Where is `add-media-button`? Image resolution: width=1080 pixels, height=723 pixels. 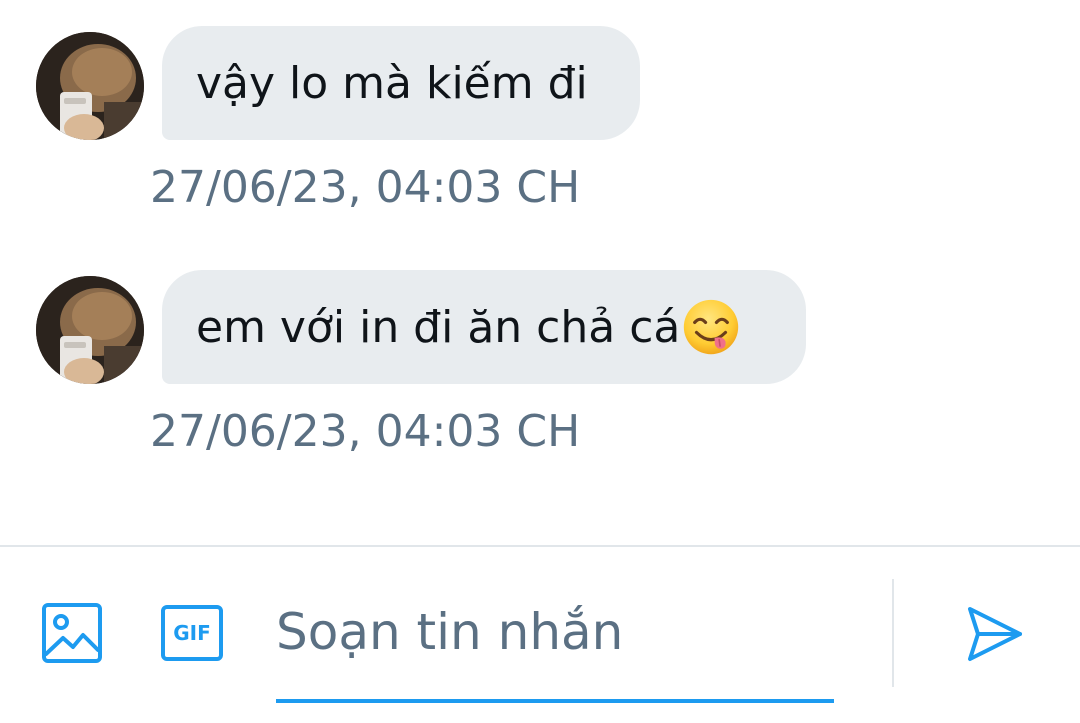 add-media-button is located at coordinates (72, 633).